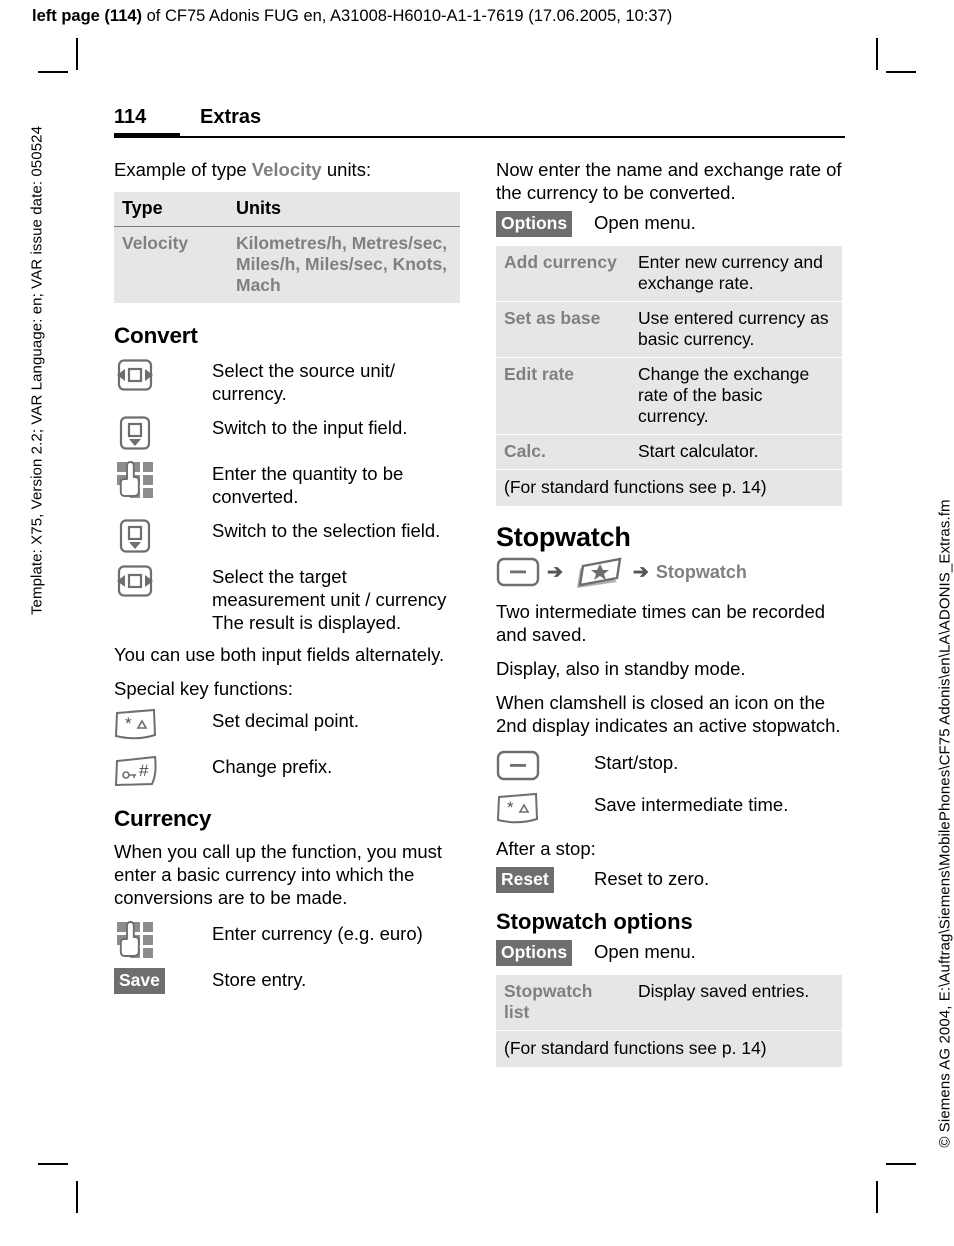 This screenshot has width=954, height=1246. What do you see at coordinates (901, 72) in the screenshot?
I see `crop-mark-top-right-horizontal` at bounding box center [901, 72].